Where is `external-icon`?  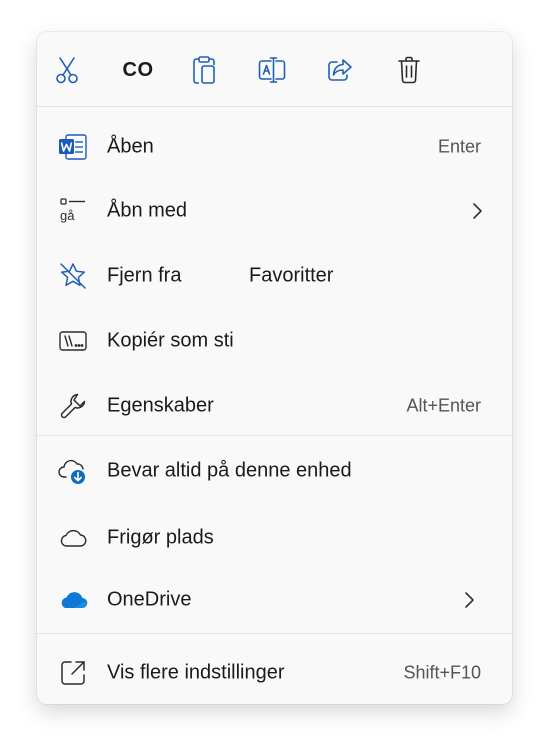 external-icon is located at coordinates (73, 673).